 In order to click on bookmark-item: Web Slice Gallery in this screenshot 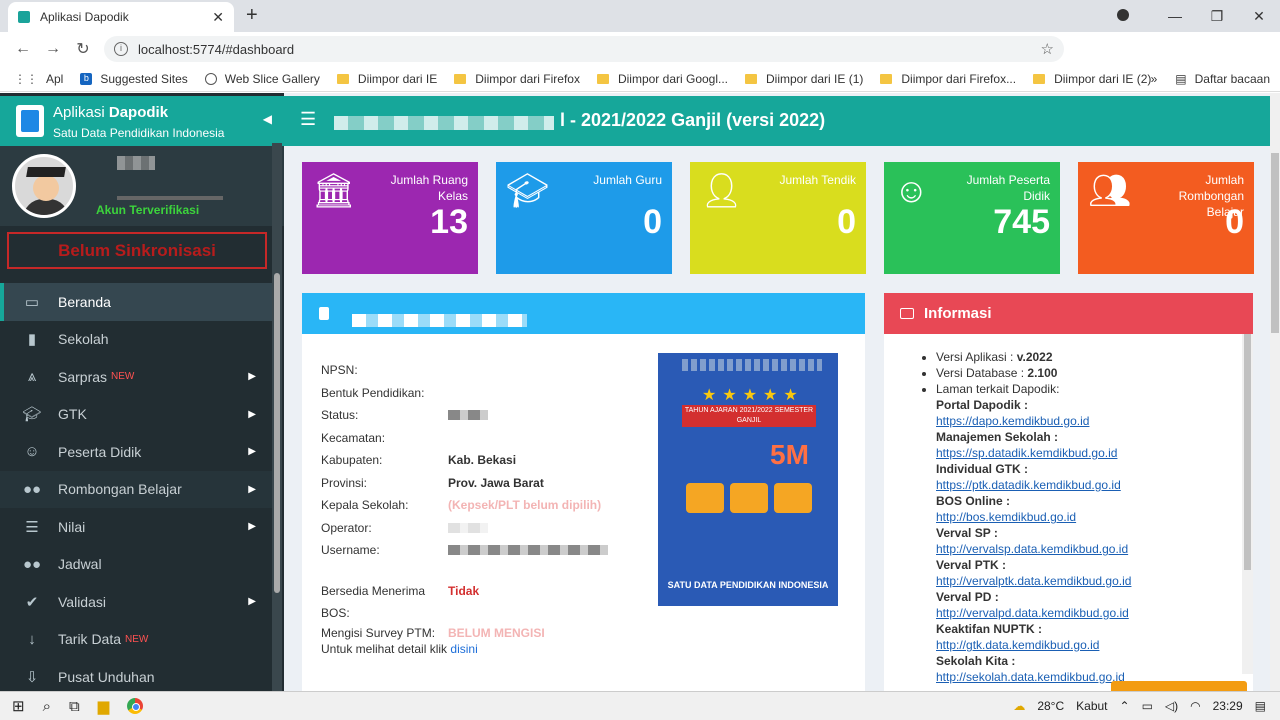, I will do `click(262, 79)`.